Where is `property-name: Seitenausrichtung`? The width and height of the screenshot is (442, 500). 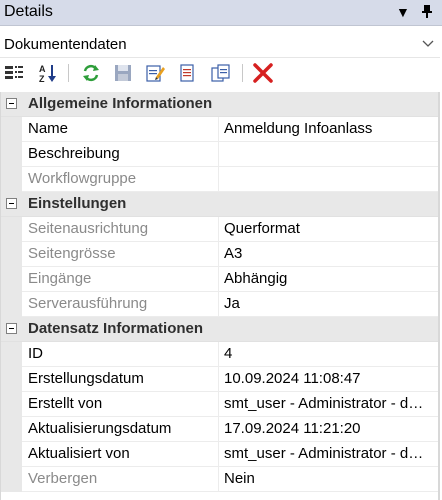 property-name: Seitenausrichtung is located at coordinates (88, 228).